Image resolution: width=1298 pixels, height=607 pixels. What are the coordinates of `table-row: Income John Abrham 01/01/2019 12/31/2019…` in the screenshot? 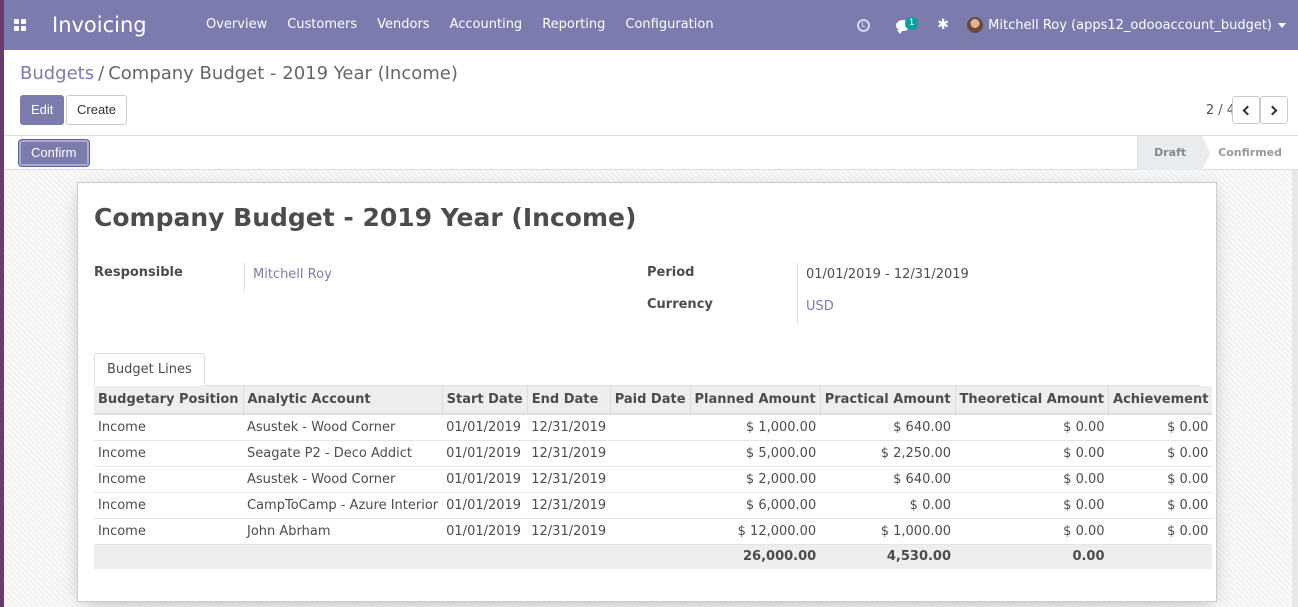 It's located at (653, 531).